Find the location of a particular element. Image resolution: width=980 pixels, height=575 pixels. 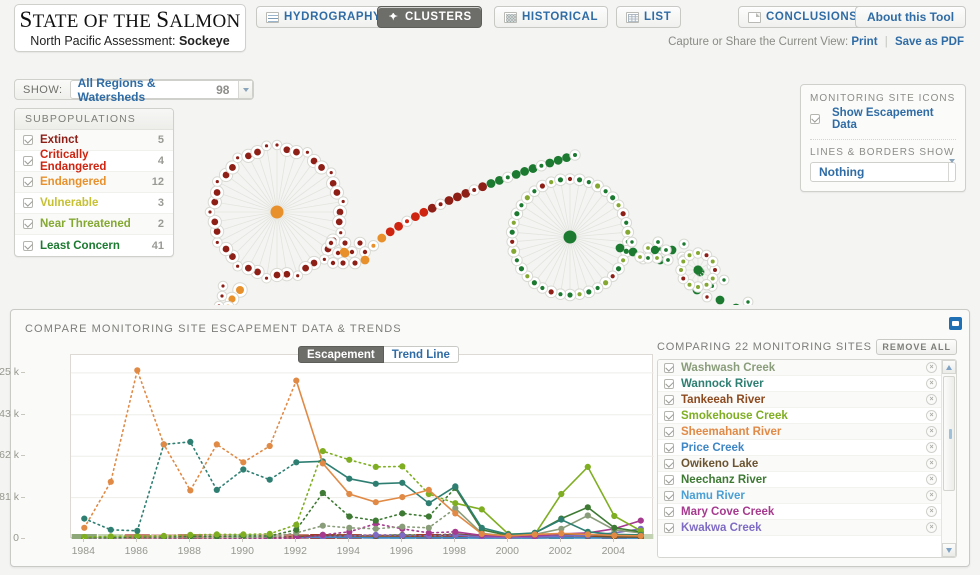

sites-scrollbar is located at coordinates (948, 458).